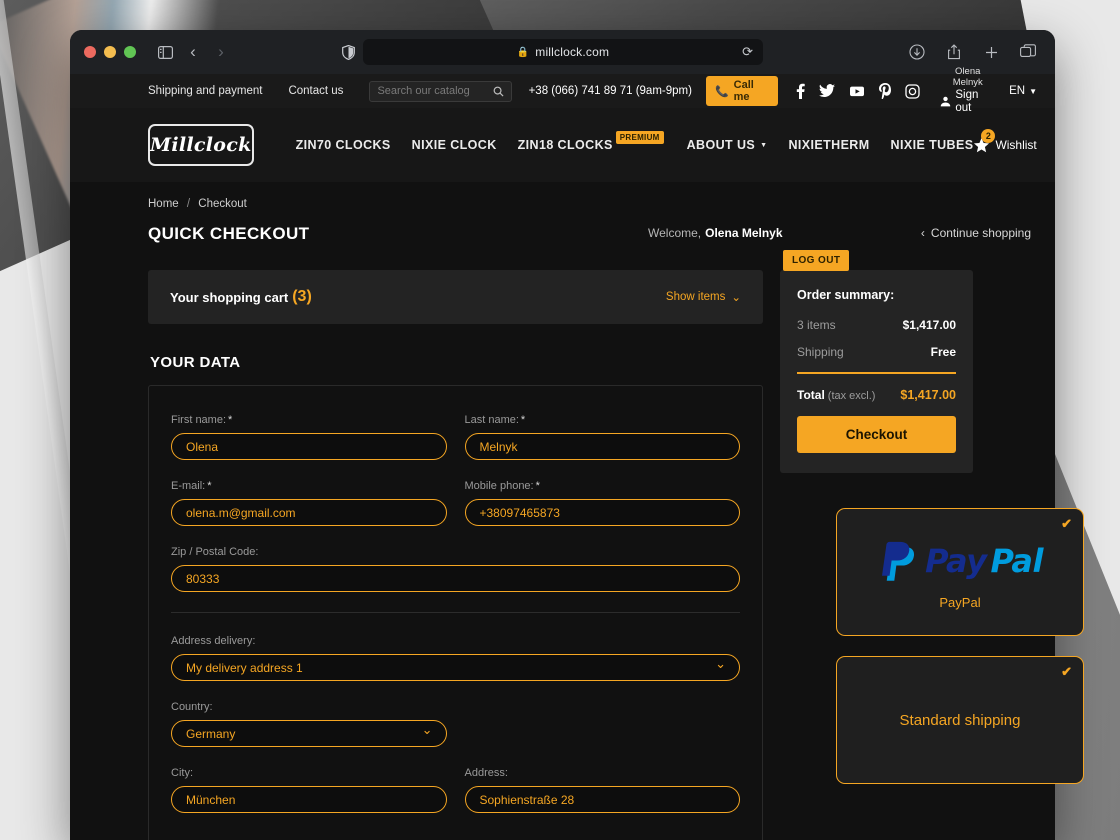  I want to click on address-input: Sophienstraße 28, so click(602, 799).